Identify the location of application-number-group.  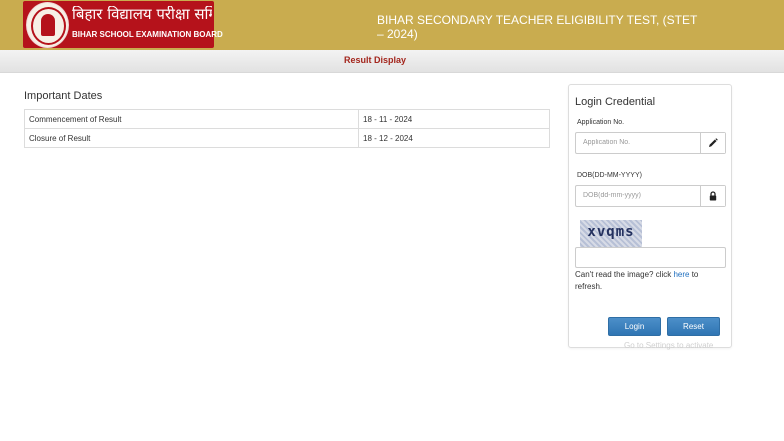
(650, 143).